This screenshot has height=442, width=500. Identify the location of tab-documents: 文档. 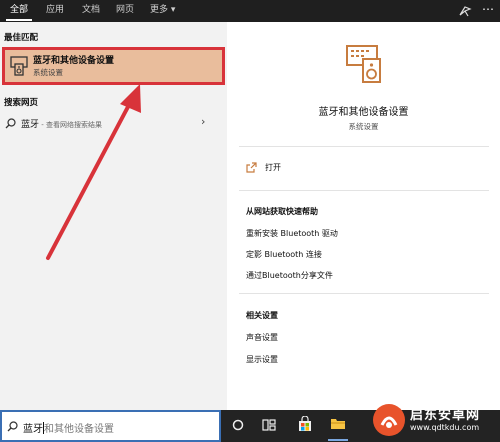
(91, 11).